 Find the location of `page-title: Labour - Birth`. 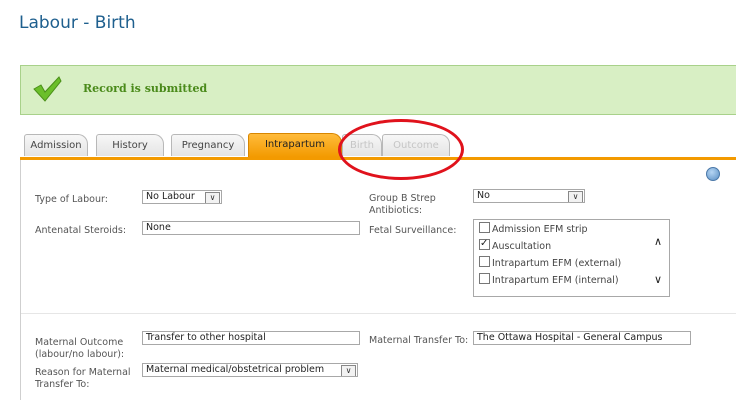

page-title: Labour - Birth is located at coordinates (77, 23).